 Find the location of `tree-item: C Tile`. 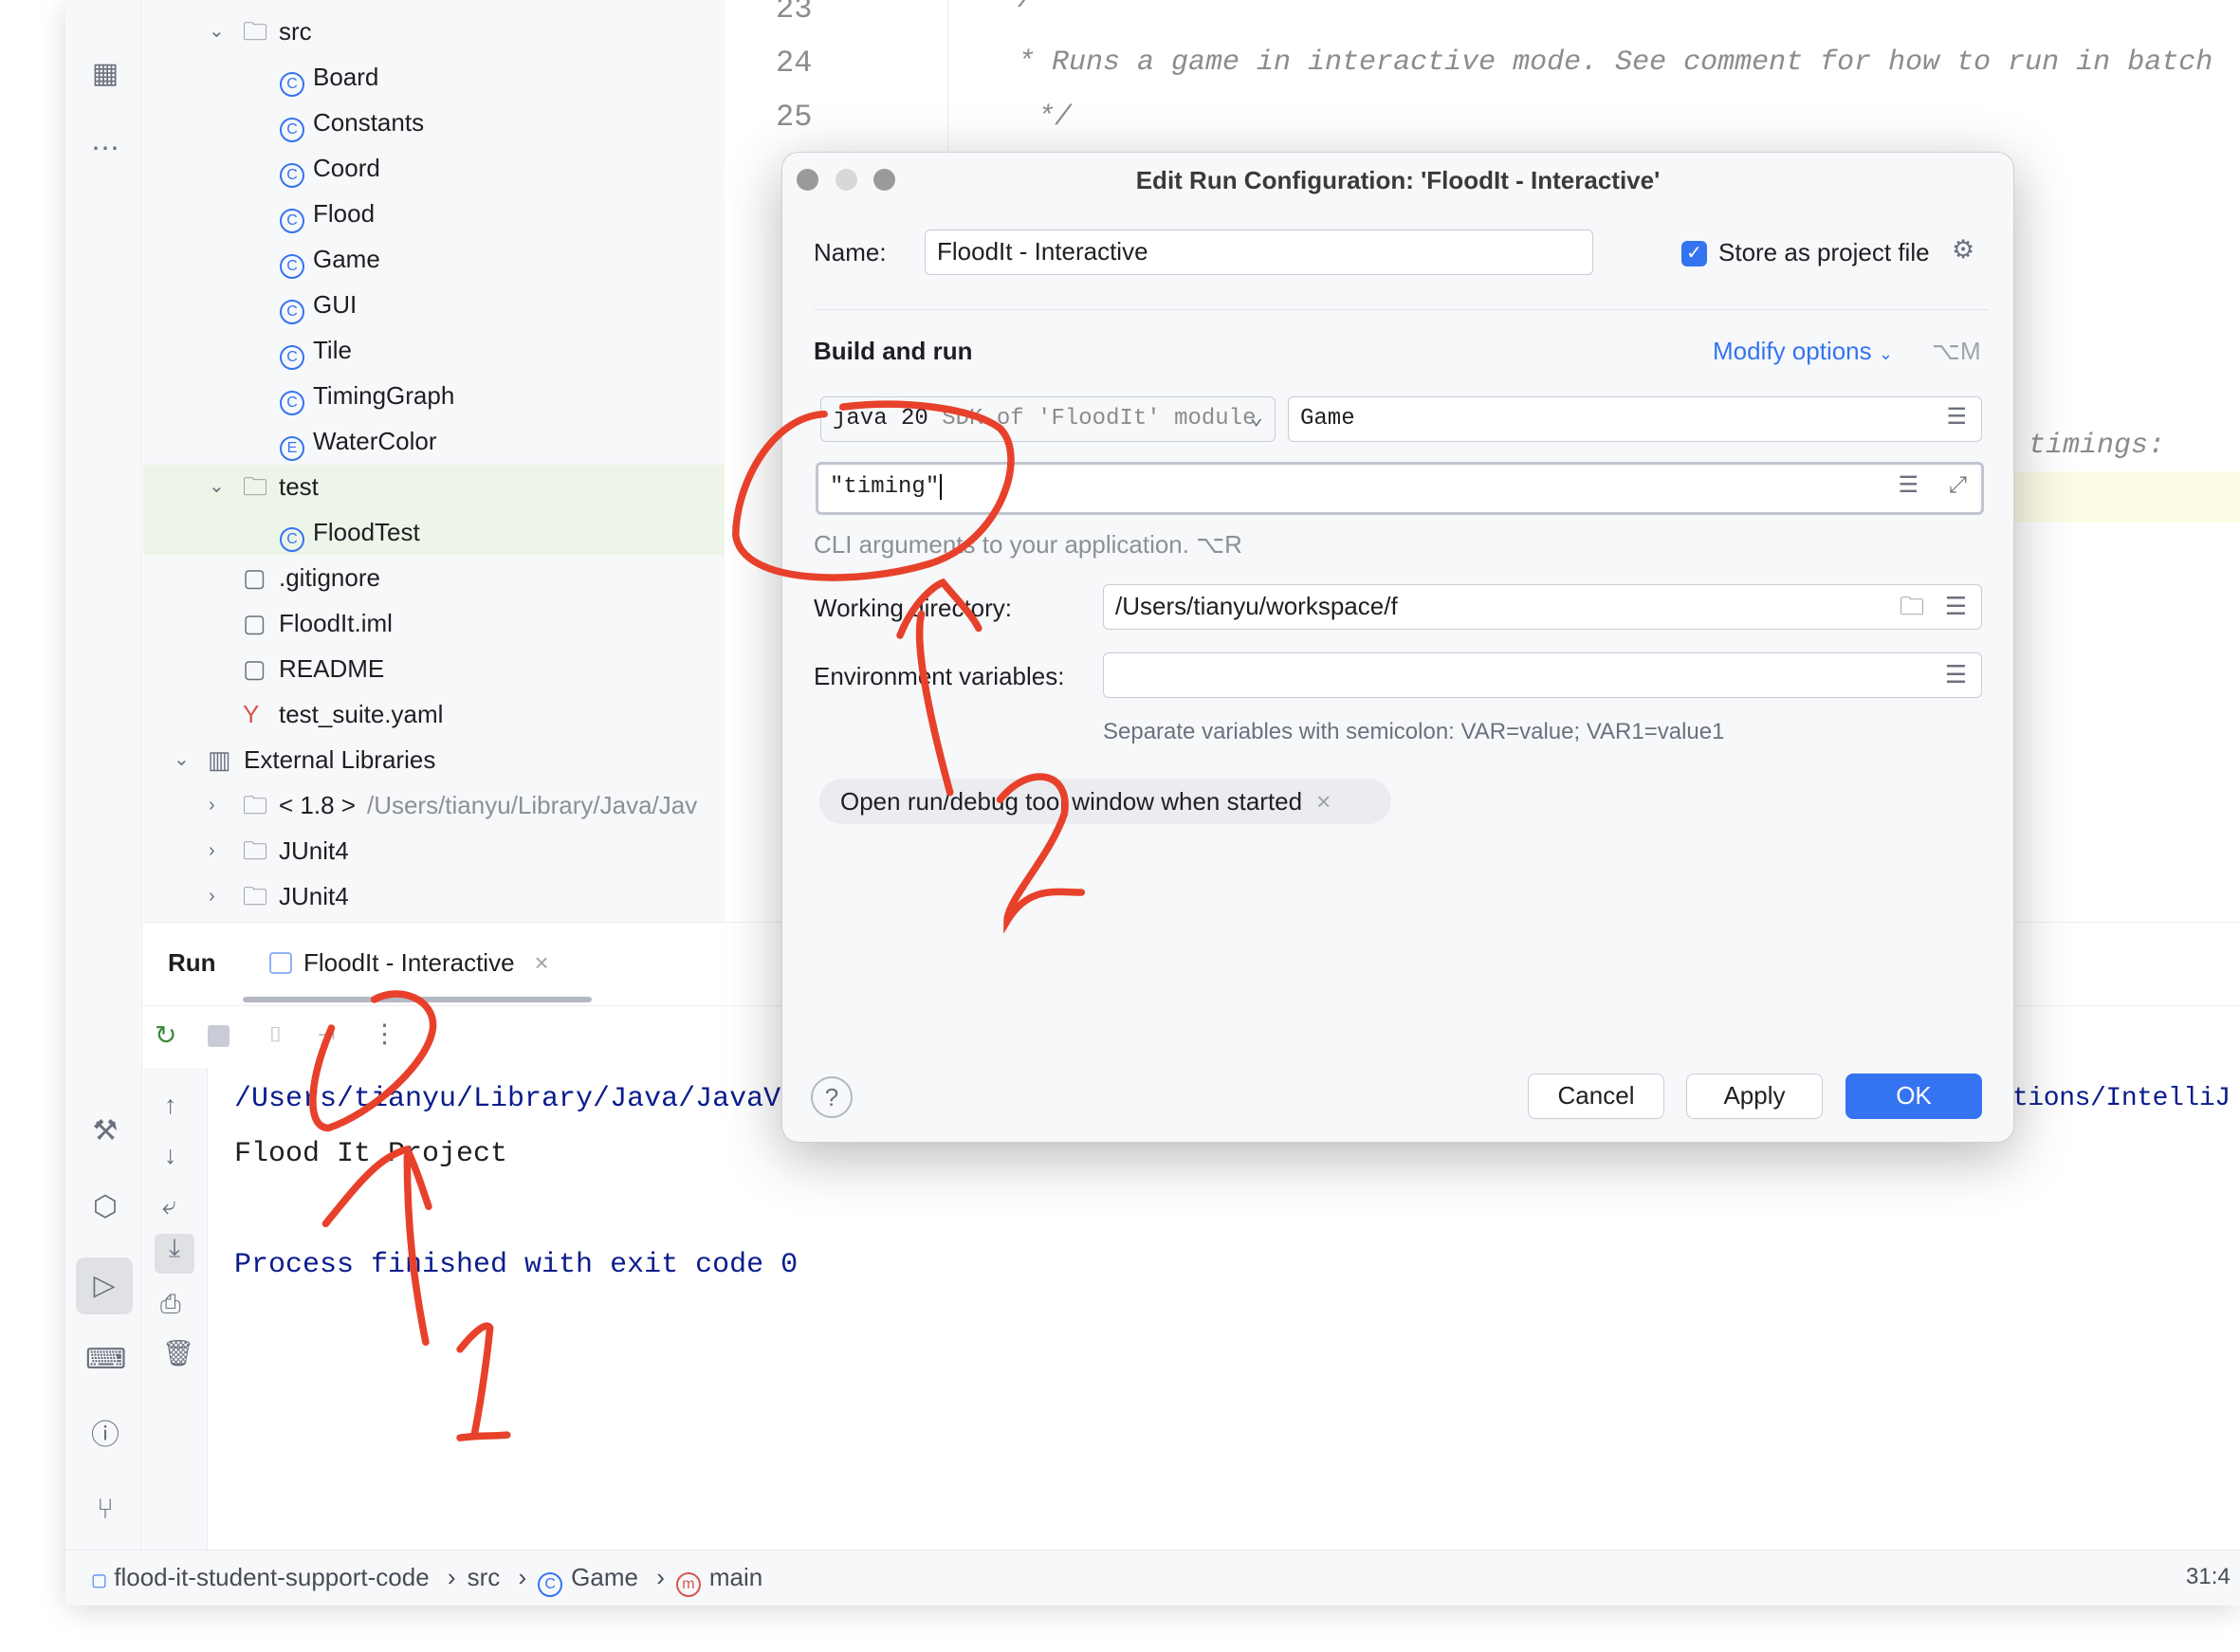

tree-item: C Tile is located at coordinates (316, 350).